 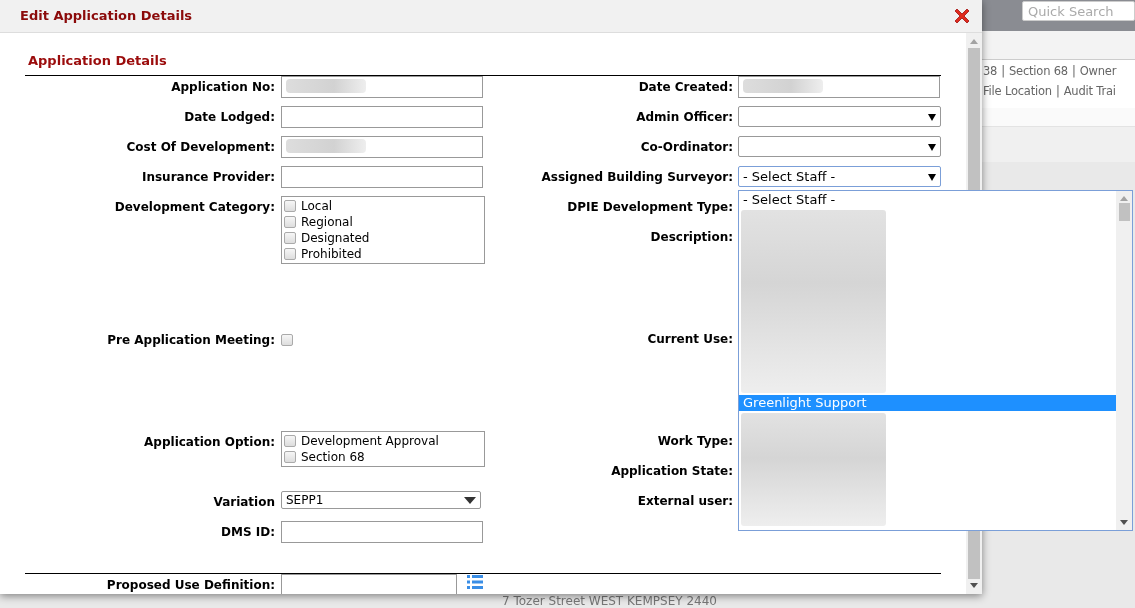 What do you see at coordinates (689, 339) in the screenshot?
I see `field-label: Current Use:` at bounding box center [689, 339].